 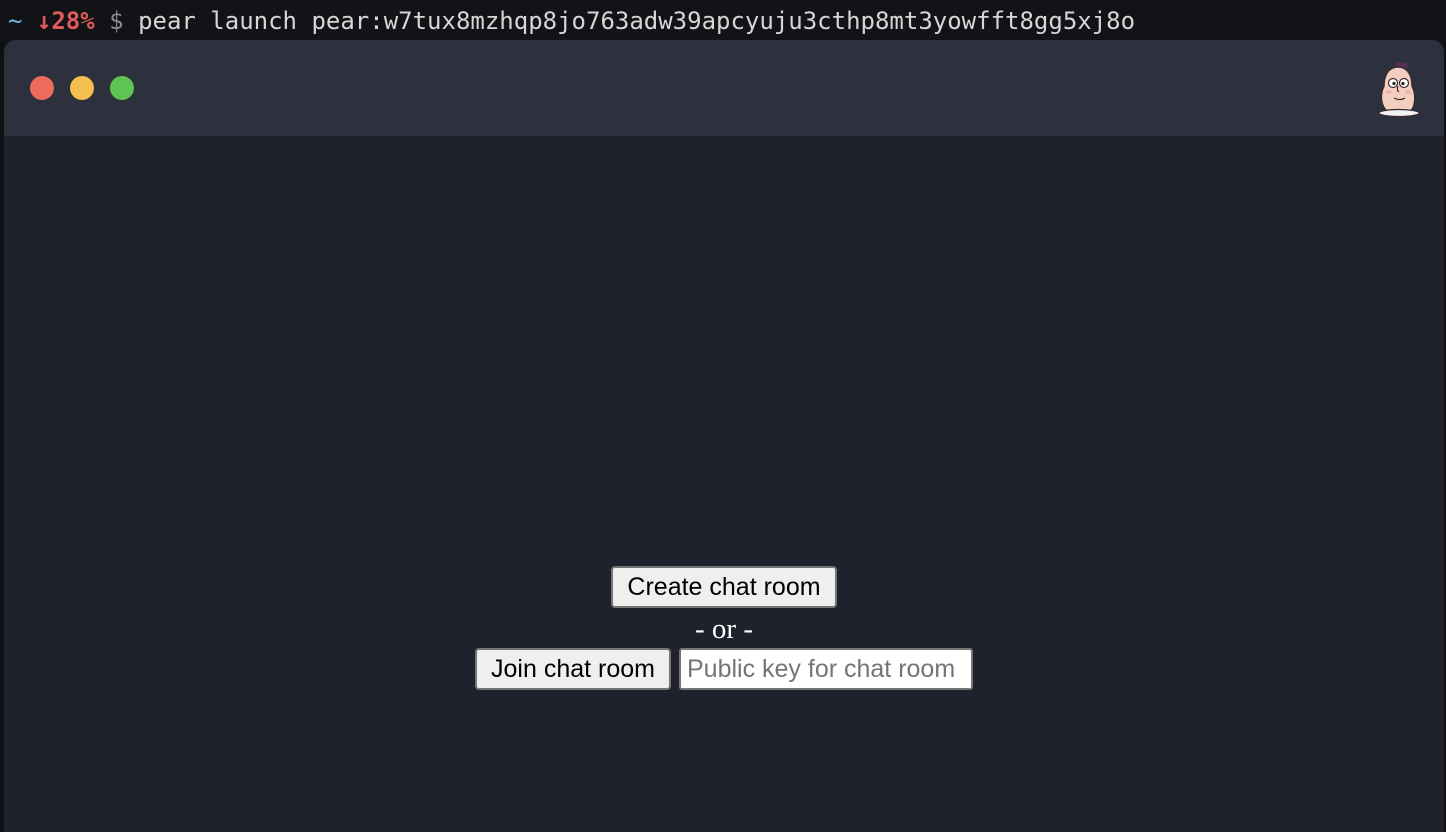 I want to click on join-chat-room-button: Join chat room, so click(x=573, y=669).